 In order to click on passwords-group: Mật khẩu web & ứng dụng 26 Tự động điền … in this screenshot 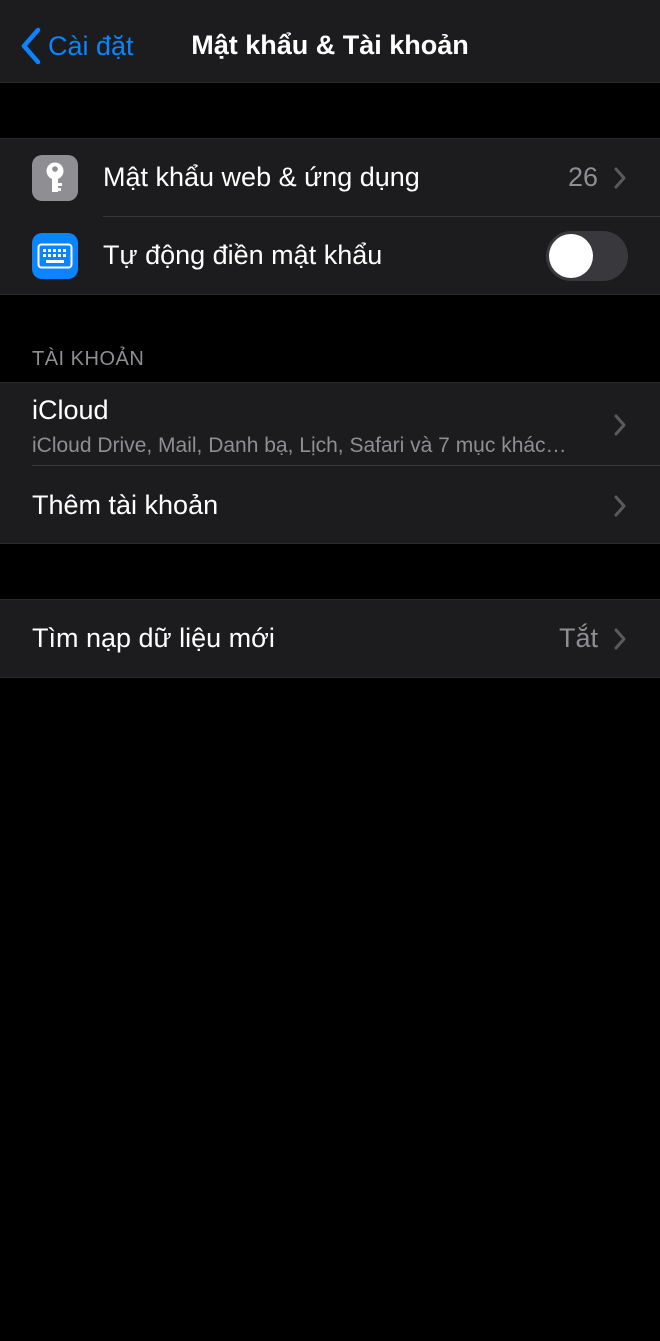, I will do `click(330, 216)`.